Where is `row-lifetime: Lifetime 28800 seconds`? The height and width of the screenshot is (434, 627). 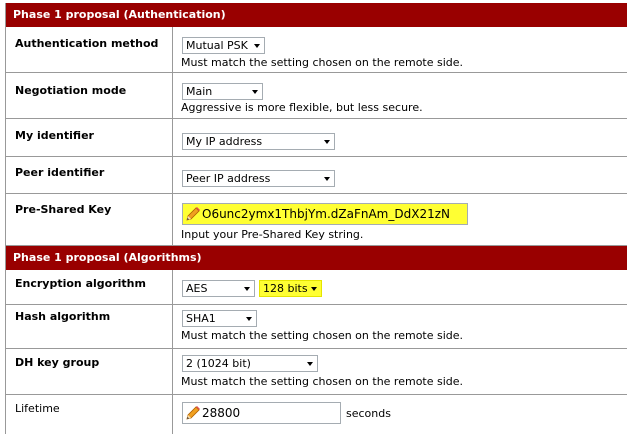 row-lifetime: Lifetime 28800 seconds is located at coordinates (316, 414).